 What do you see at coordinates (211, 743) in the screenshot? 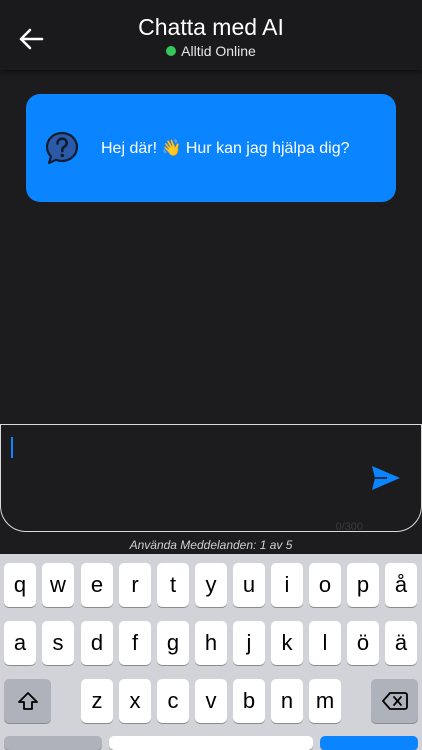
I see `space-key` at bounding box center [211, 743].